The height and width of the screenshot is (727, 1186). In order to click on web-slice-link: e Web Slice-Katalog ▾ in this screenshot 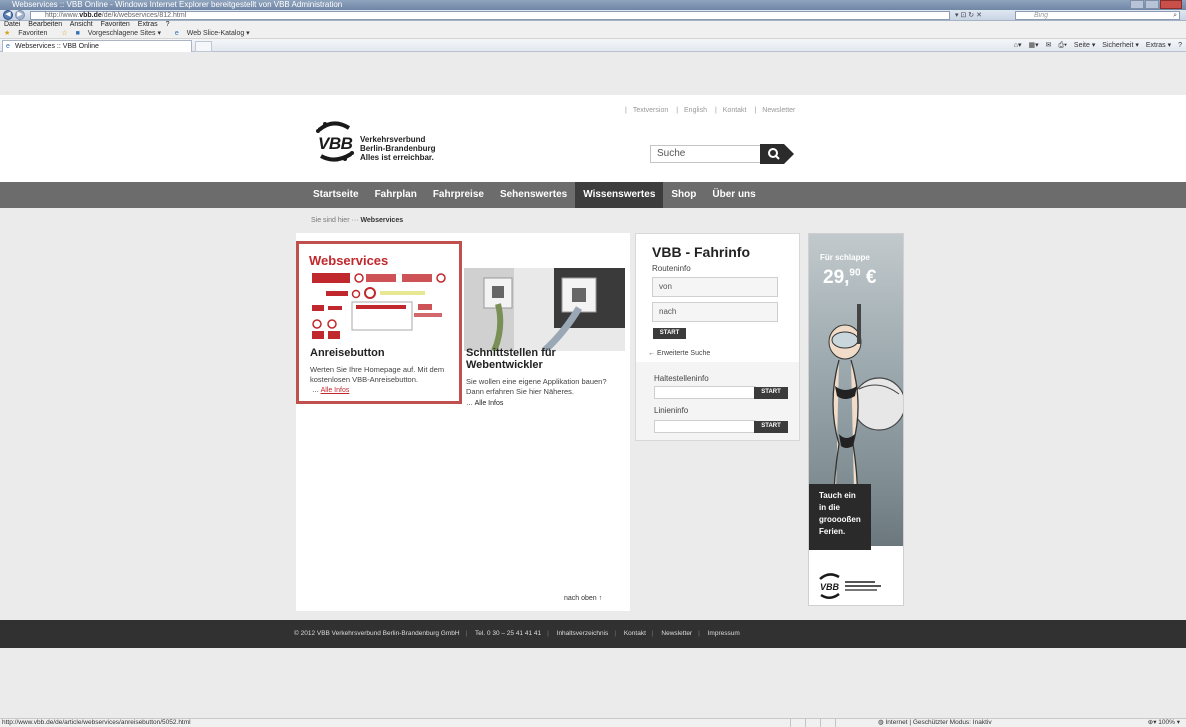, I will do `click(215, 33)`.